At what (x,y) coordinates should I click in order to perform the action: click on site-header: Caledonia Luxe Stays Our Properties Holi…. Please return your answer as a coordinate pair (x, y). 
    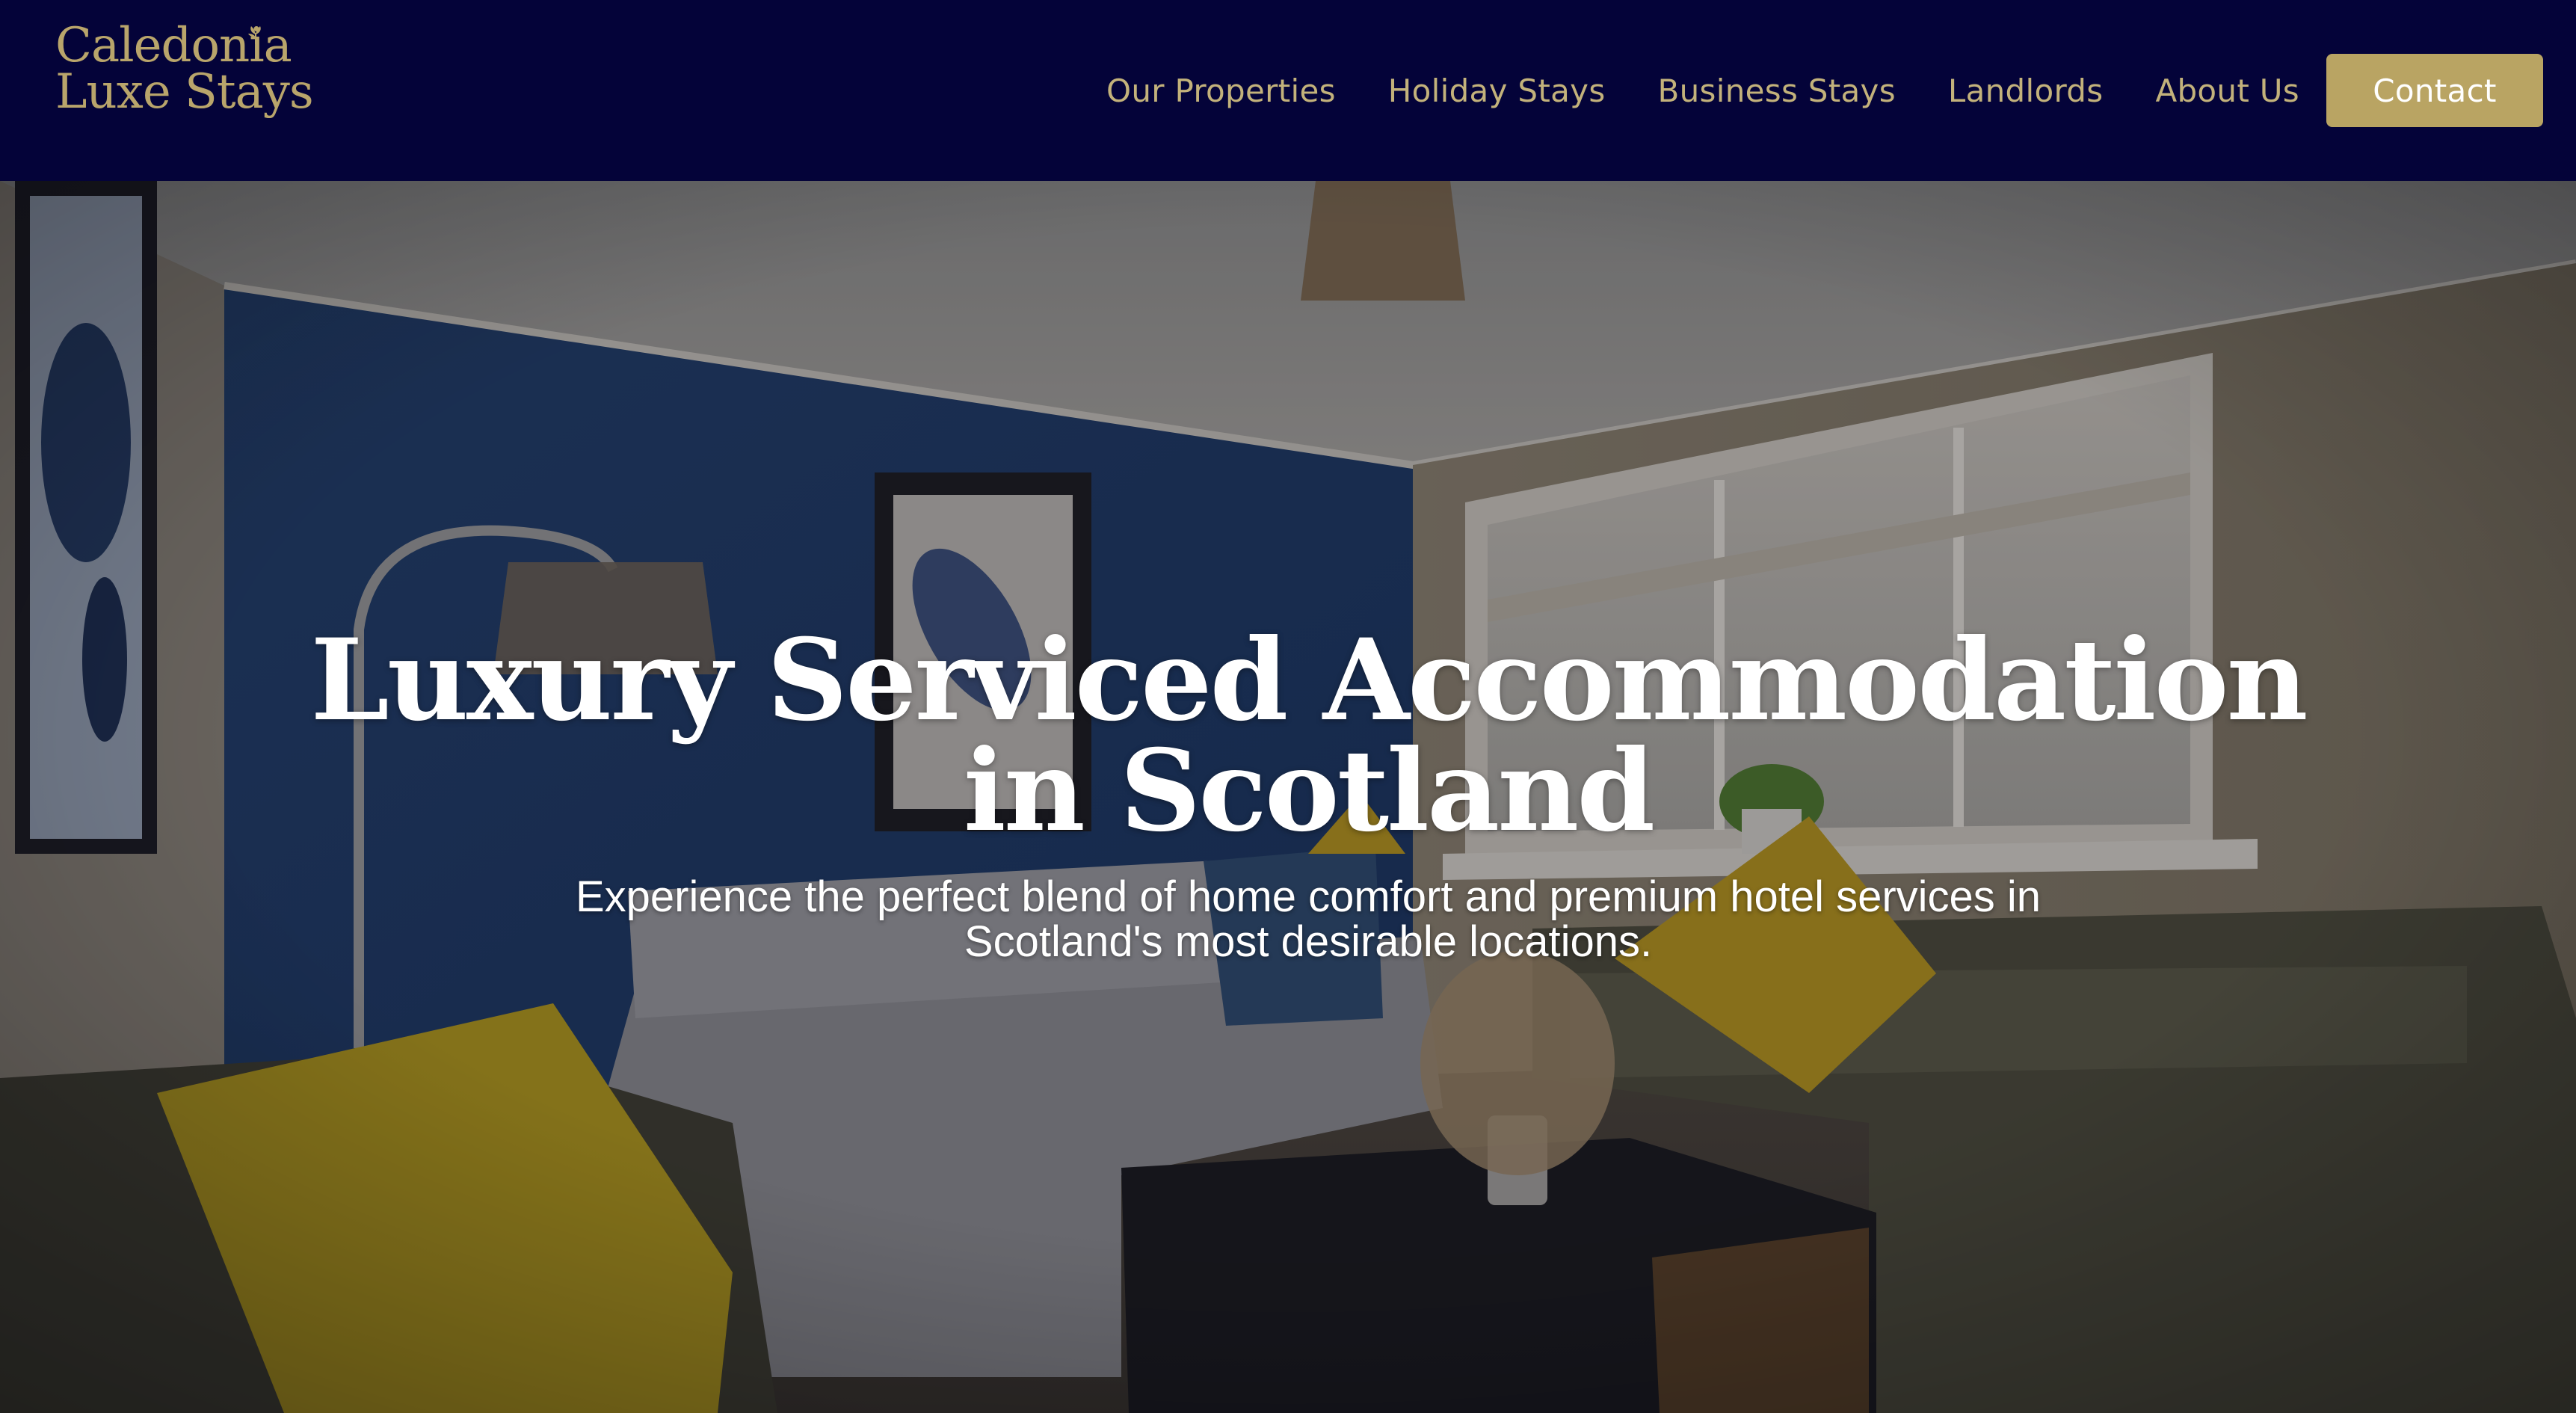
    Looking at the image, I should click on (1288, 90).